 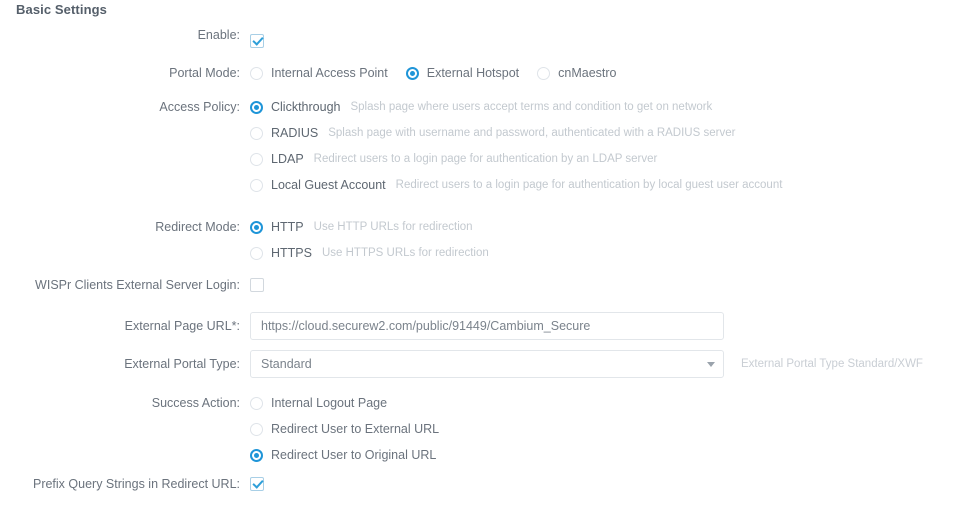 What do you see at coordinates (329, 73) in the screenshot?
I see `portal-mode-option-label: Internal Access Point` at bounding box center [329, 73].